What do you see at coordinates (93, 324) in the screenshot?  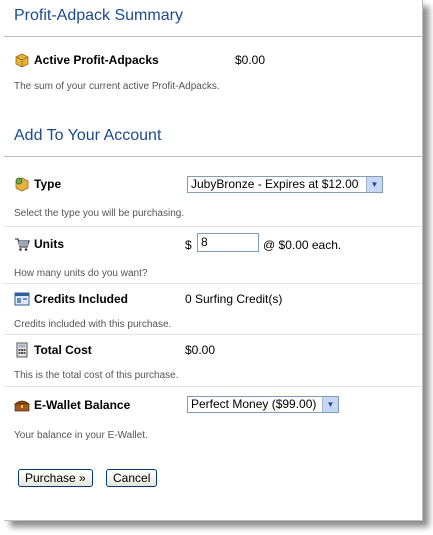 I see `credits-help: Credits included with this purchase.` at bounding box center [93, 324].